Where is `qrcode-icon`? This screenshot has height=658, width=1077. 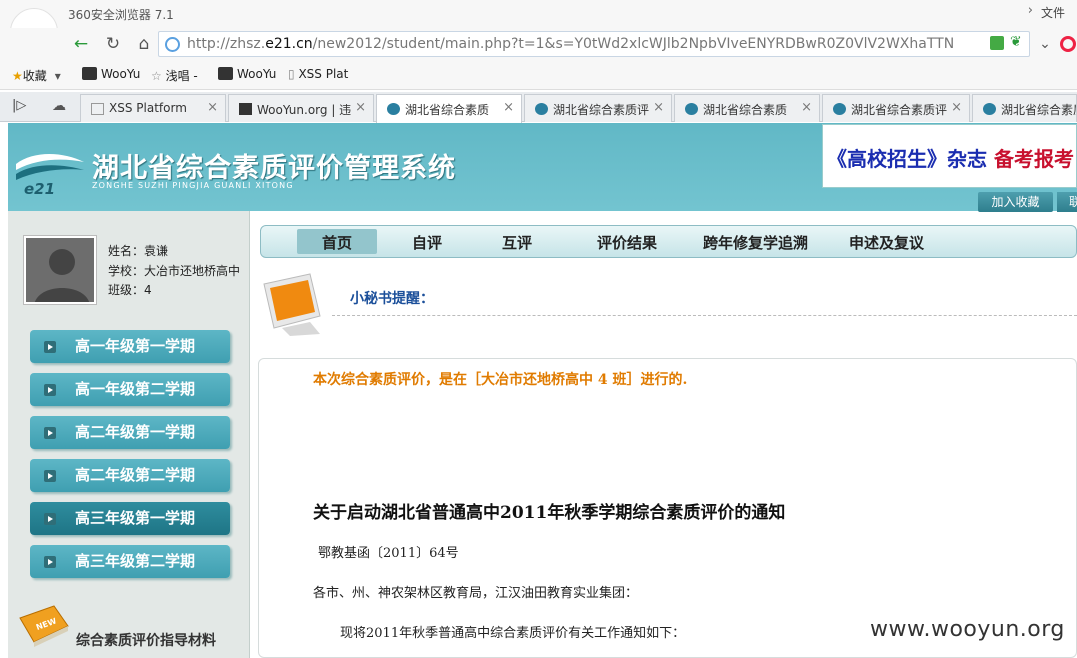 qrcode-icon is located at coordinates (997, 43).